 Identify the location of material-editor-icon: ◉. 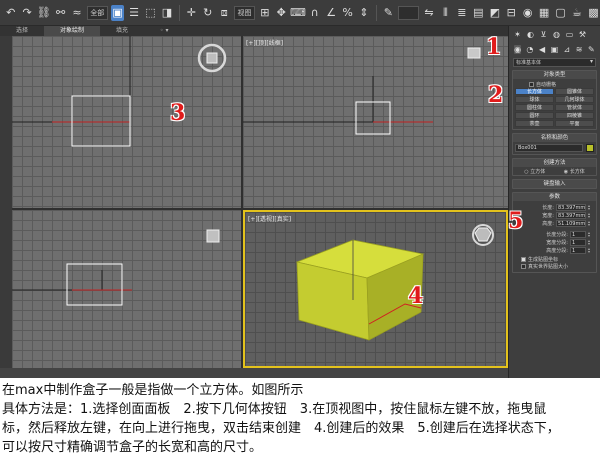
(527, 13).